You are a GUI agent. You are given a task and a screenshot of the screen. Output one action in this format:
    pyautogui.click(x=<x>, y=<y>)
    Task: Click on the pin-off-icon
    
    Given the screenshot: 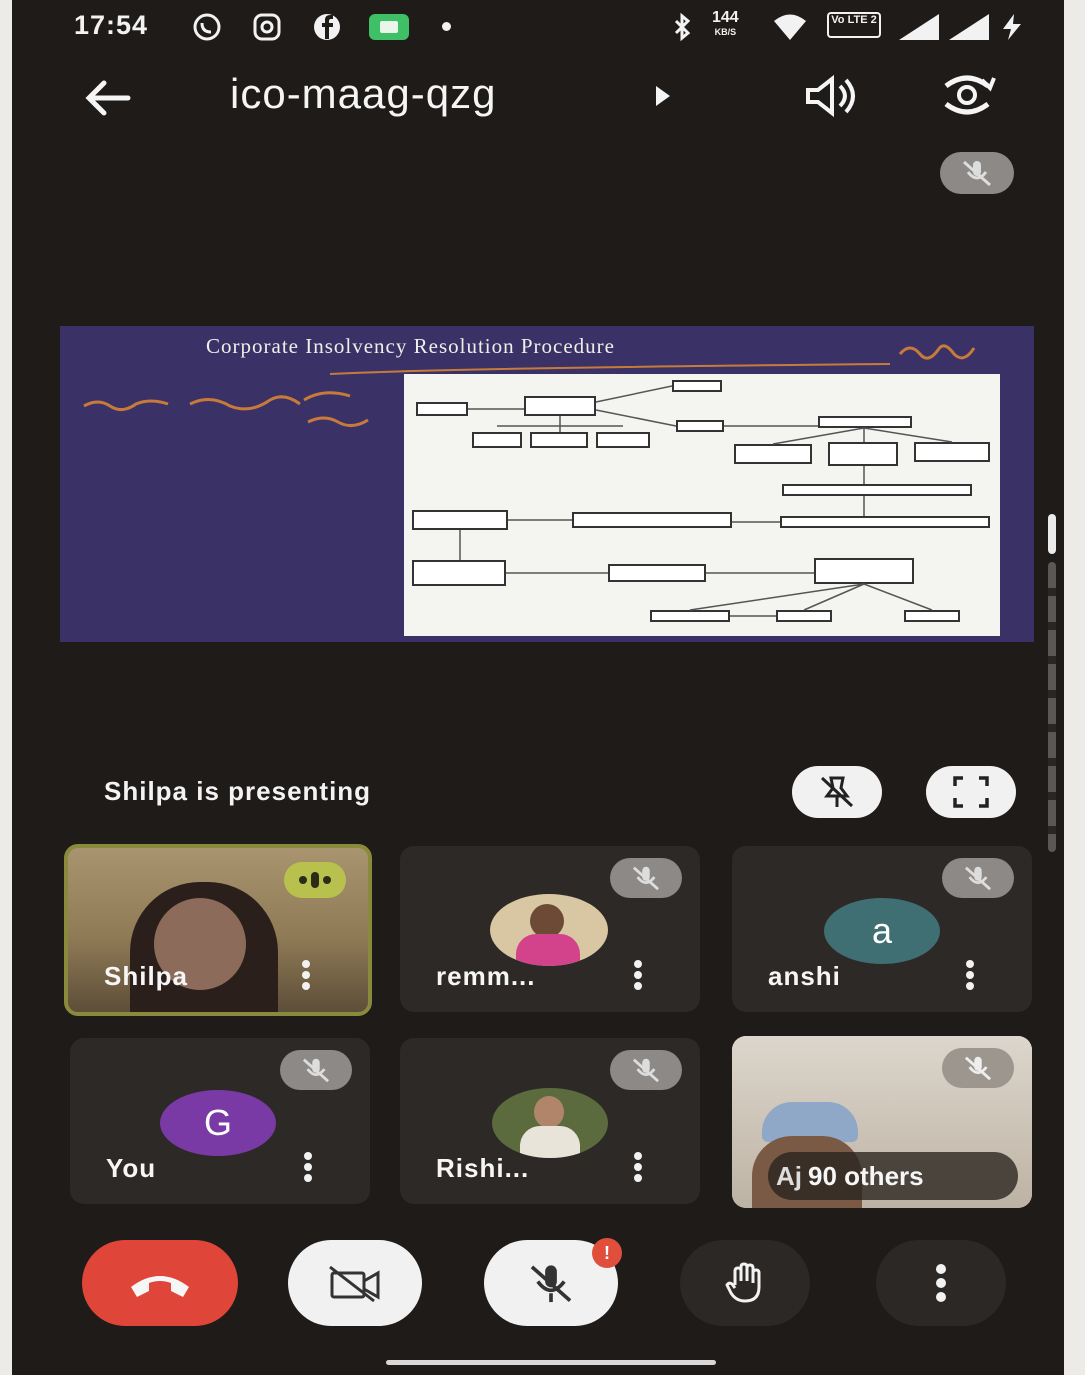 What is the action you would take?
    pyautogui.click(x=837, y=792)
    